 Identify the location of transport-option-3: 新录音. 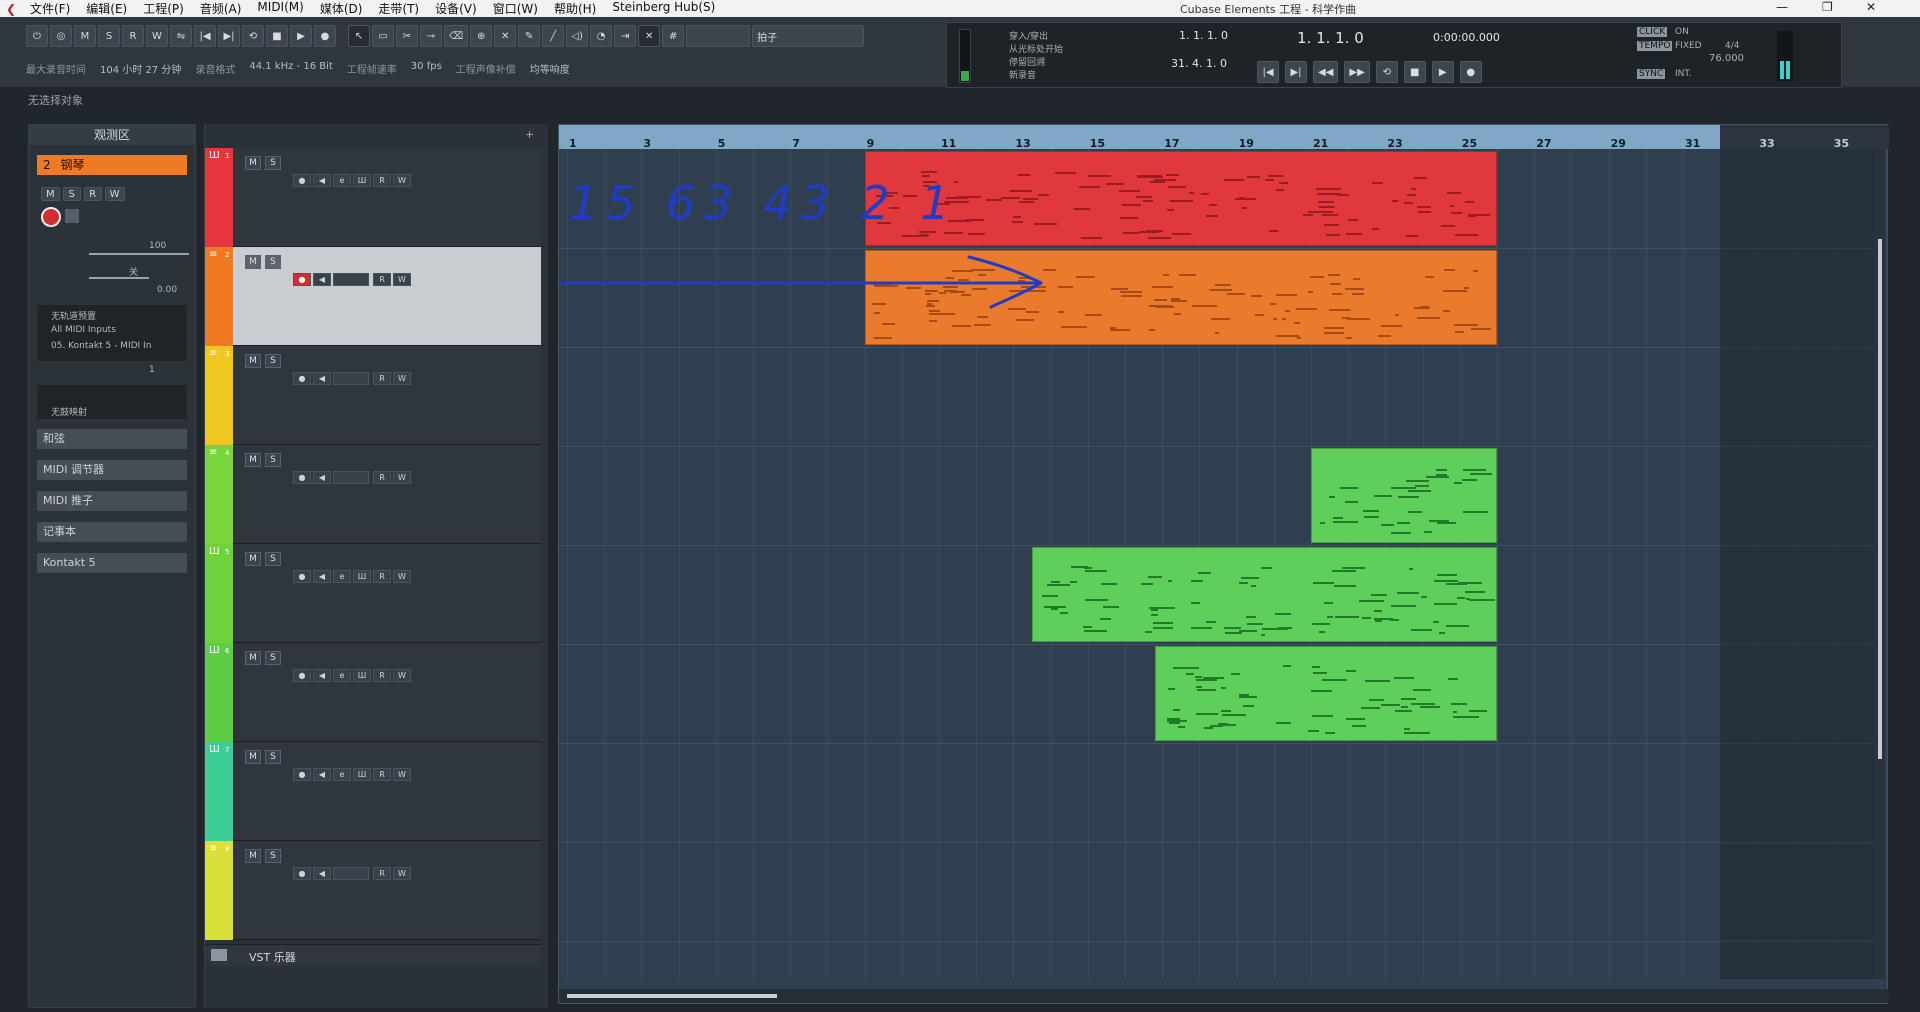
(1022, 74).